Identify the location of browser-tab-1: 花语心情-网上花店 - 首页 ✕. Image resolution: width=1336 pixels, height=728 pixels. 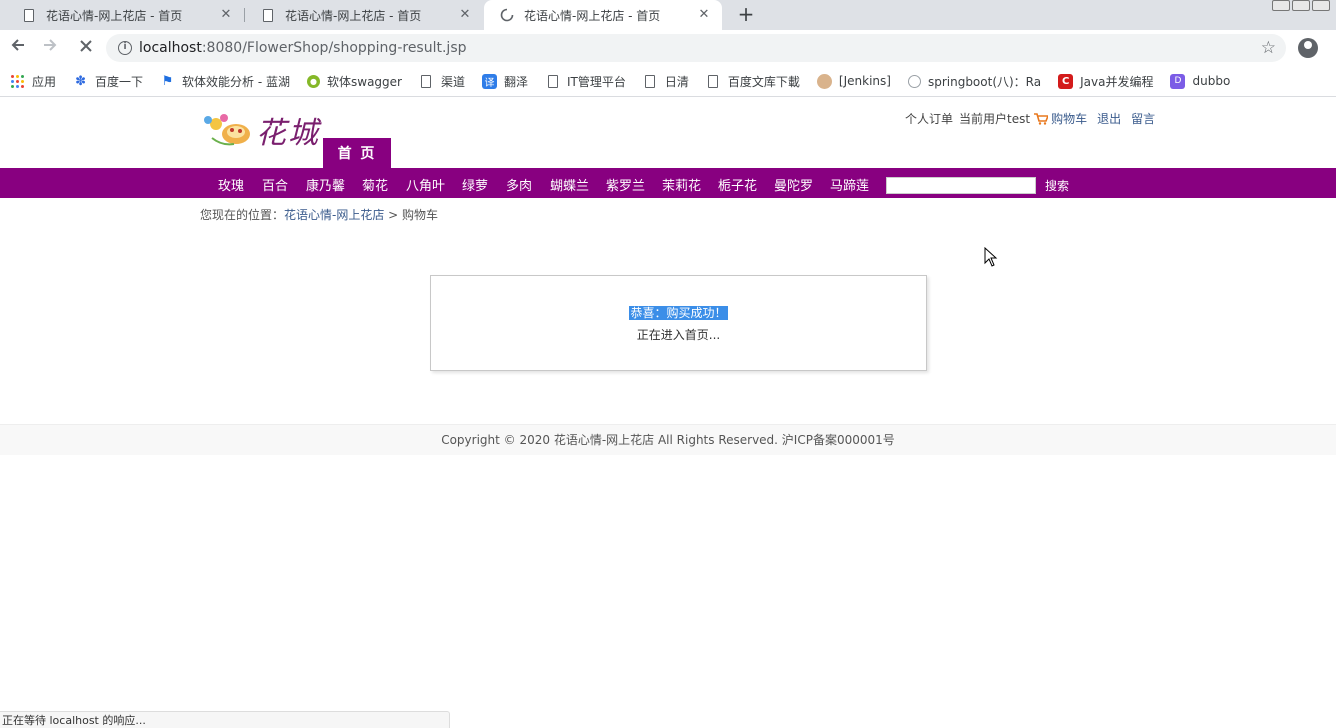
(125, 15).